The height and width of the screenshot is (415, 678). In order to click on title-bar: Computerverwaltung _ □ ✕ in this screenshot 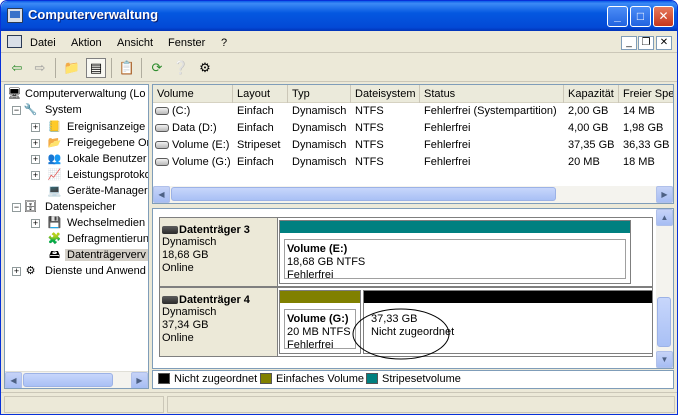, I will do `click(339, 16)`.